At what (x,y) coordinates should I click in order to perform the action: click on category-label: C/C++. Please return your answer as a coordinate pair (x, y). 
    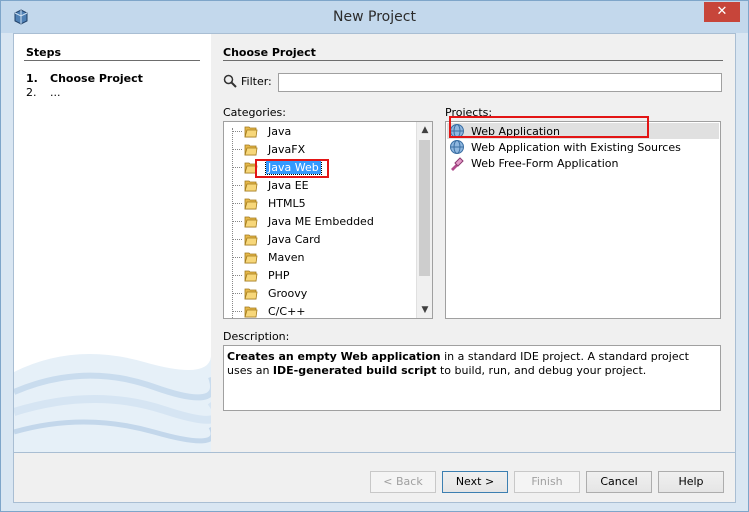
    Looking at the image, I should click on (287, 311).